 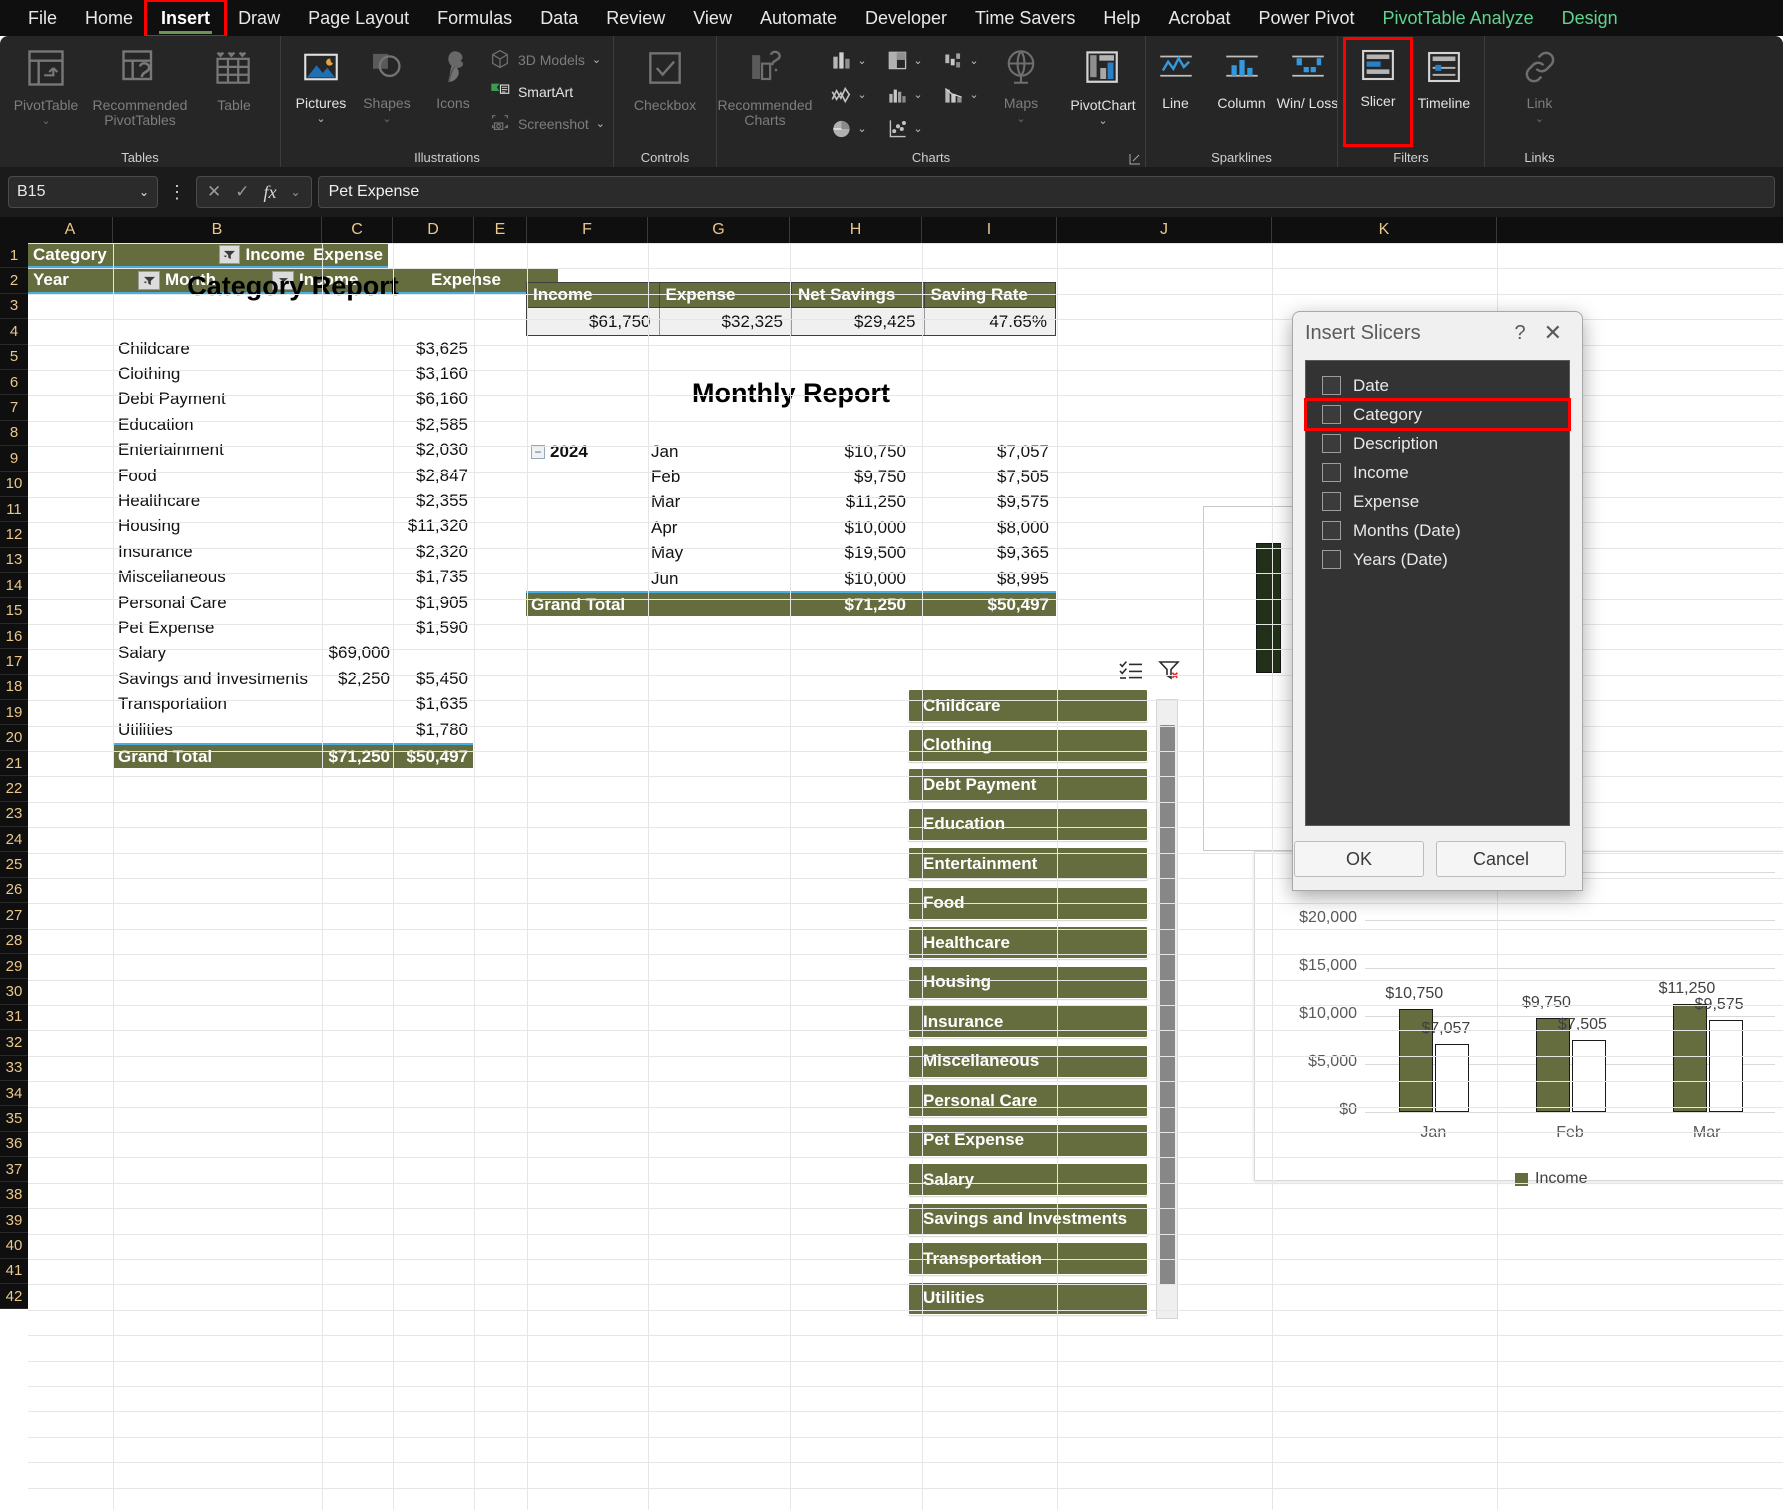 What do you see at coordinates (14, 256) in the screenshot?
I see `row-header-1: 1` at bounding box center [14, 256].